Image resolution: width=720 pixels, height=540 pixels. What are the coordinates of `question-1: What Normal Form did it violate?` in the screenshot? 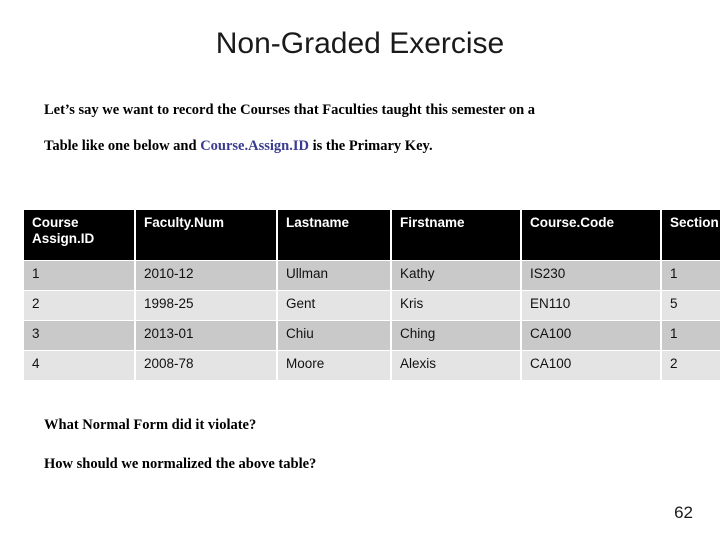 It's located at (150, 425).